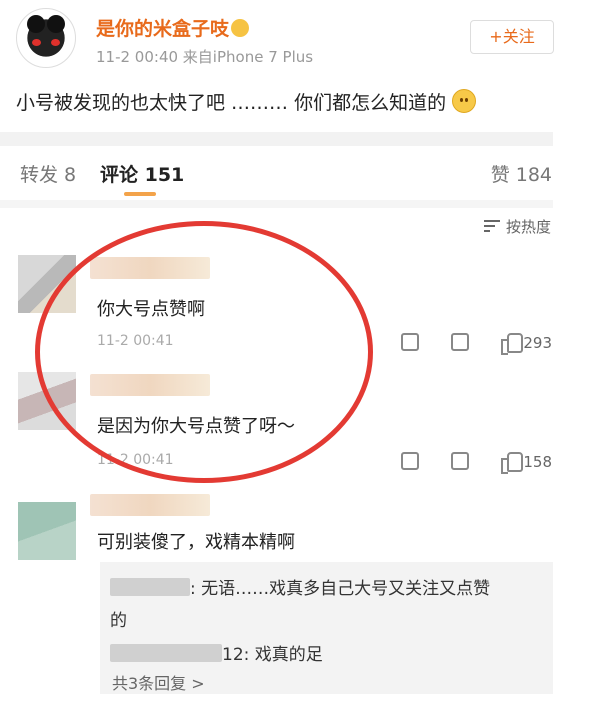  I want to click on reply-text: : 无语……戏真多自己大号又关注又点赞, so click(340, 589).